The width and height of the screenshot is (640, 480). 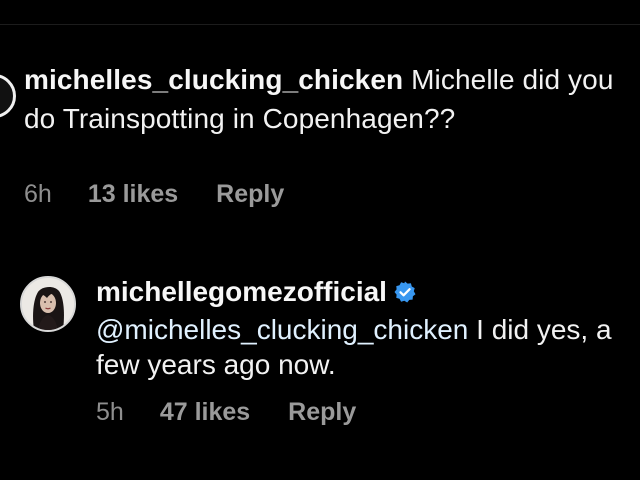 I want to click on comment-meta: 6h 13 likes Reply, so click(x=154, y=194).